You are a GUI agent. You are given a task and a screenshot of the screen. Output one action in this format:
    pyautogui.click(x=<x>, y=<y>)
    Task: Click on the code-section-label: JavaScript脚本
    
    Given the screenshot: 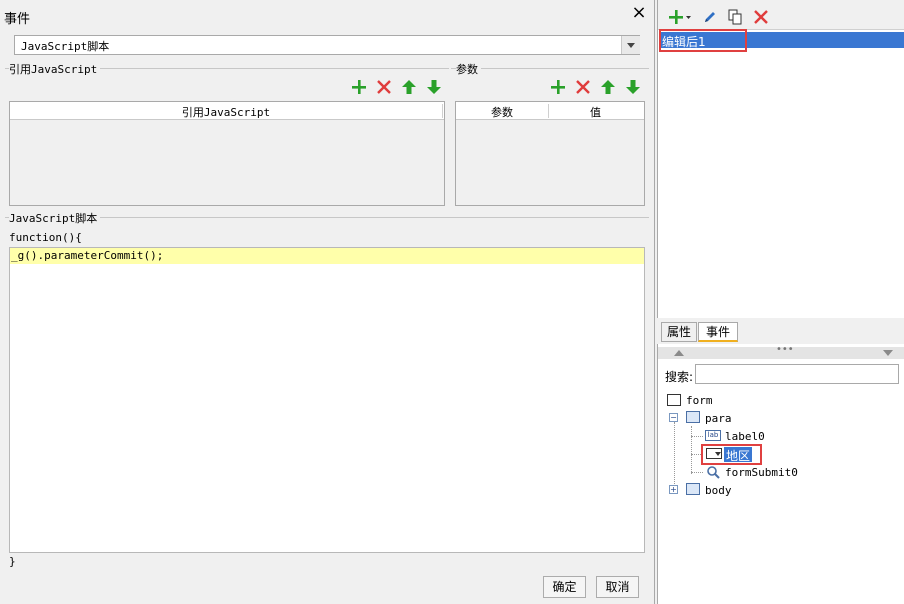 What is the action you would take?
    pyautogui.click(x=55, y=218)
    